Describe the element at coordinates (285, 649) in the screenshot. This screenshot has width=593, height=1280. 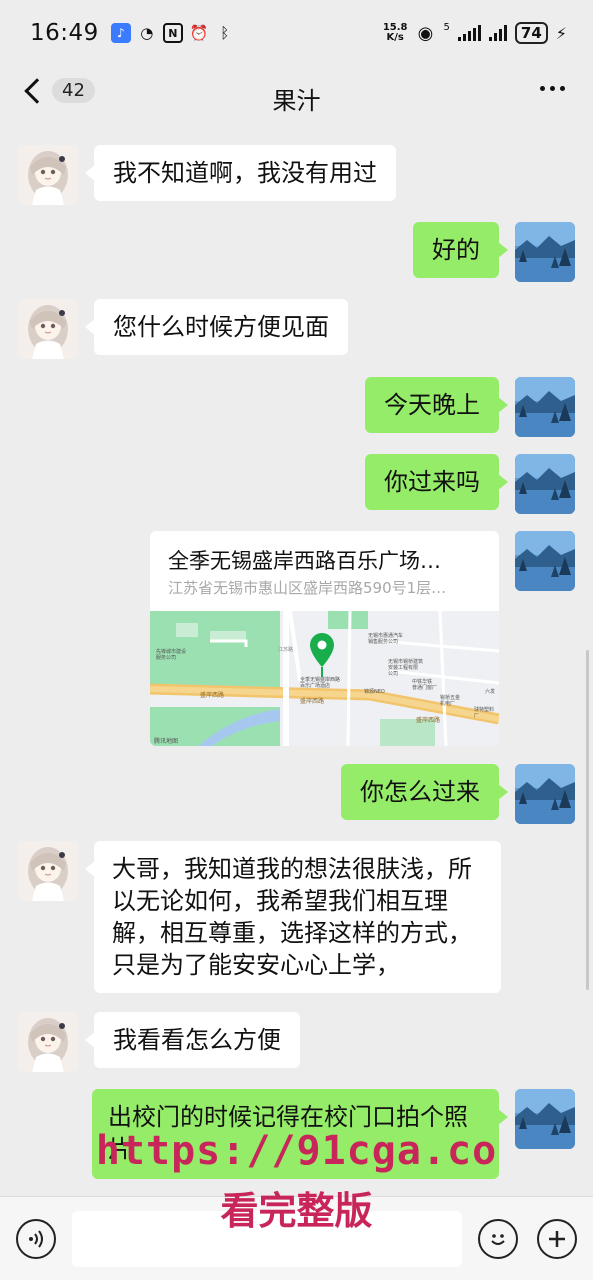
I see `map-label-road-4: 江苏路` at that location.